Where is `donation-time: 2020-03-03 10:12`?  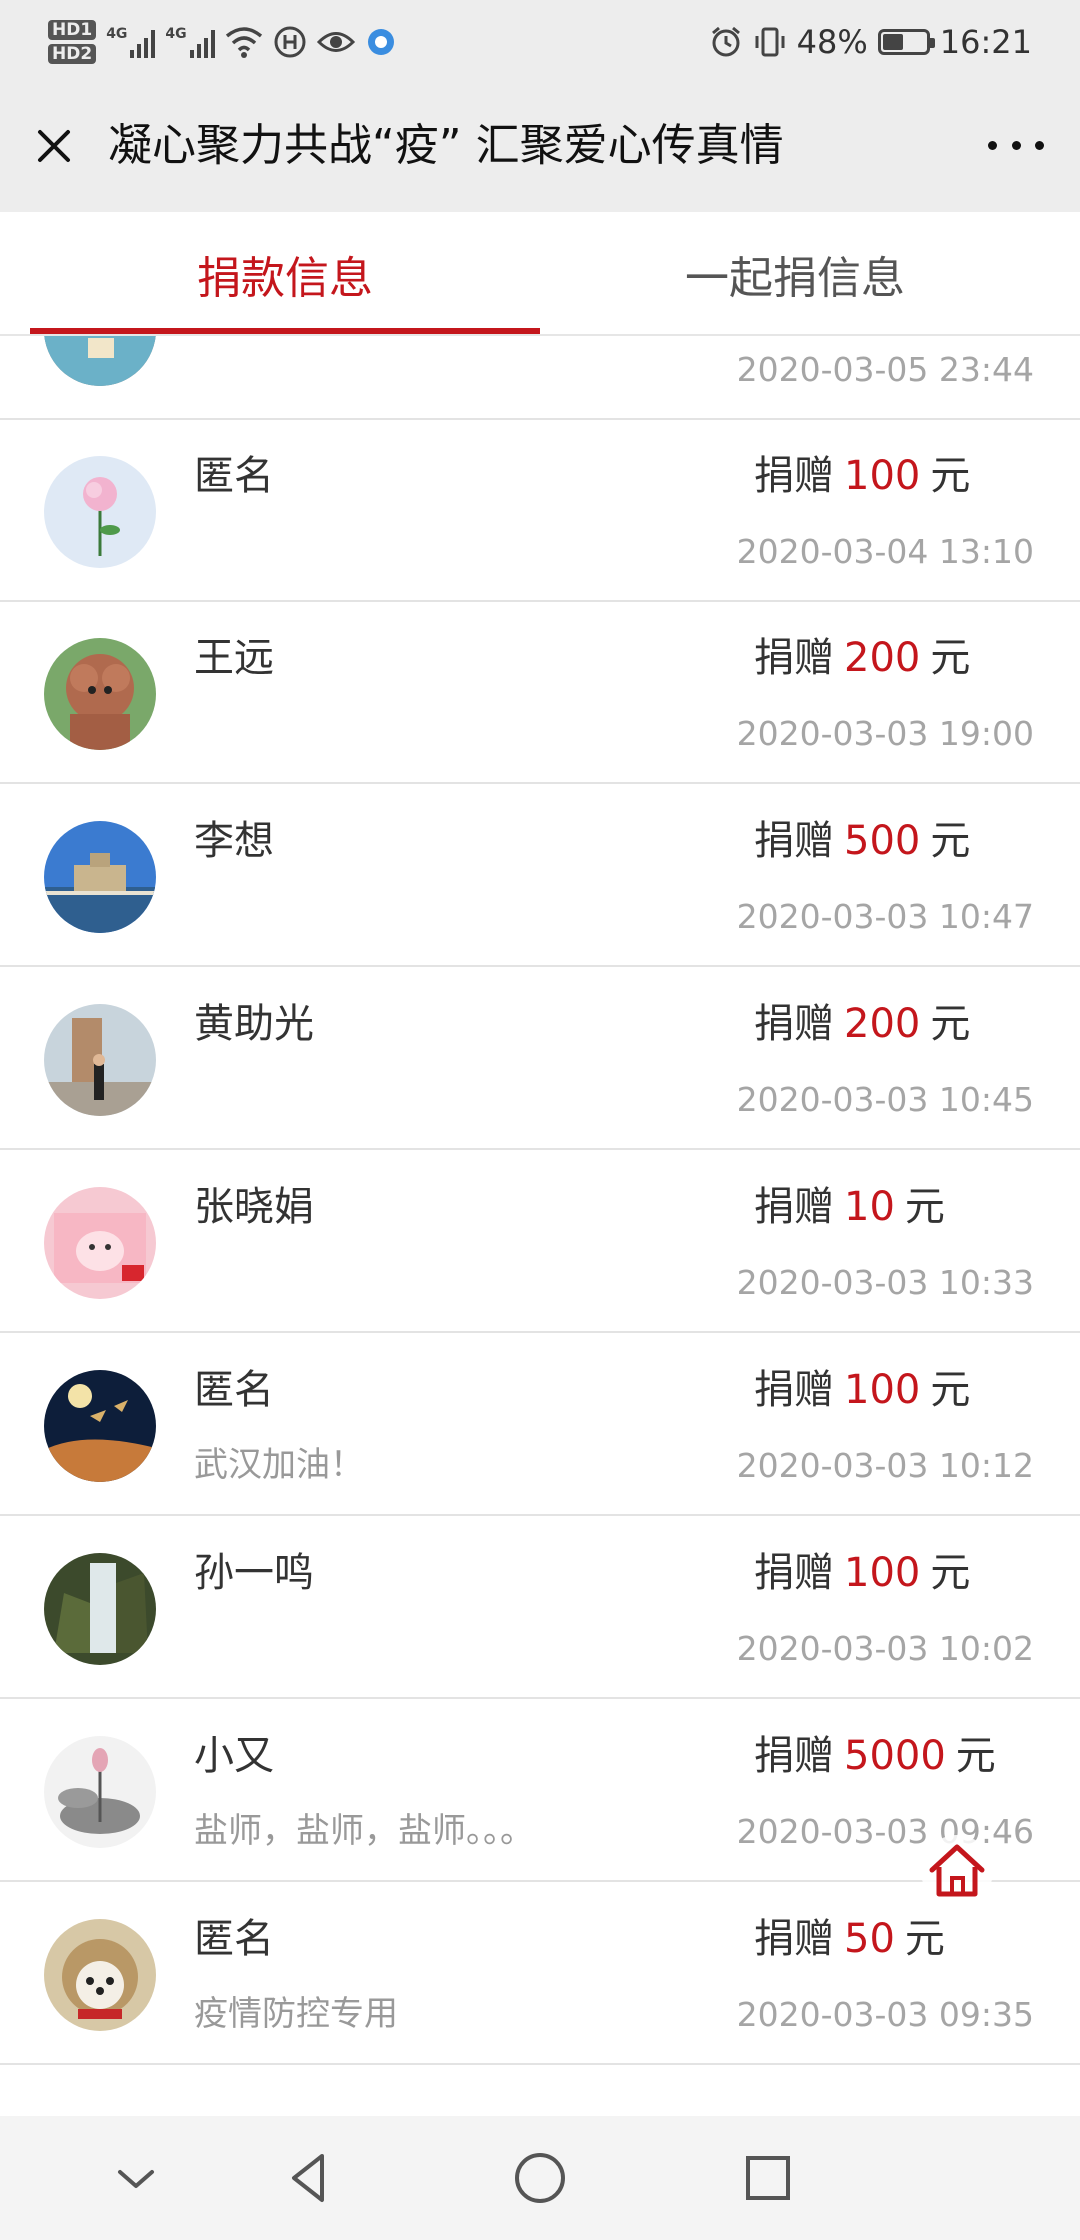
donation-time: 2020-03-03 10:12 is located at coordinates (885, 1465).